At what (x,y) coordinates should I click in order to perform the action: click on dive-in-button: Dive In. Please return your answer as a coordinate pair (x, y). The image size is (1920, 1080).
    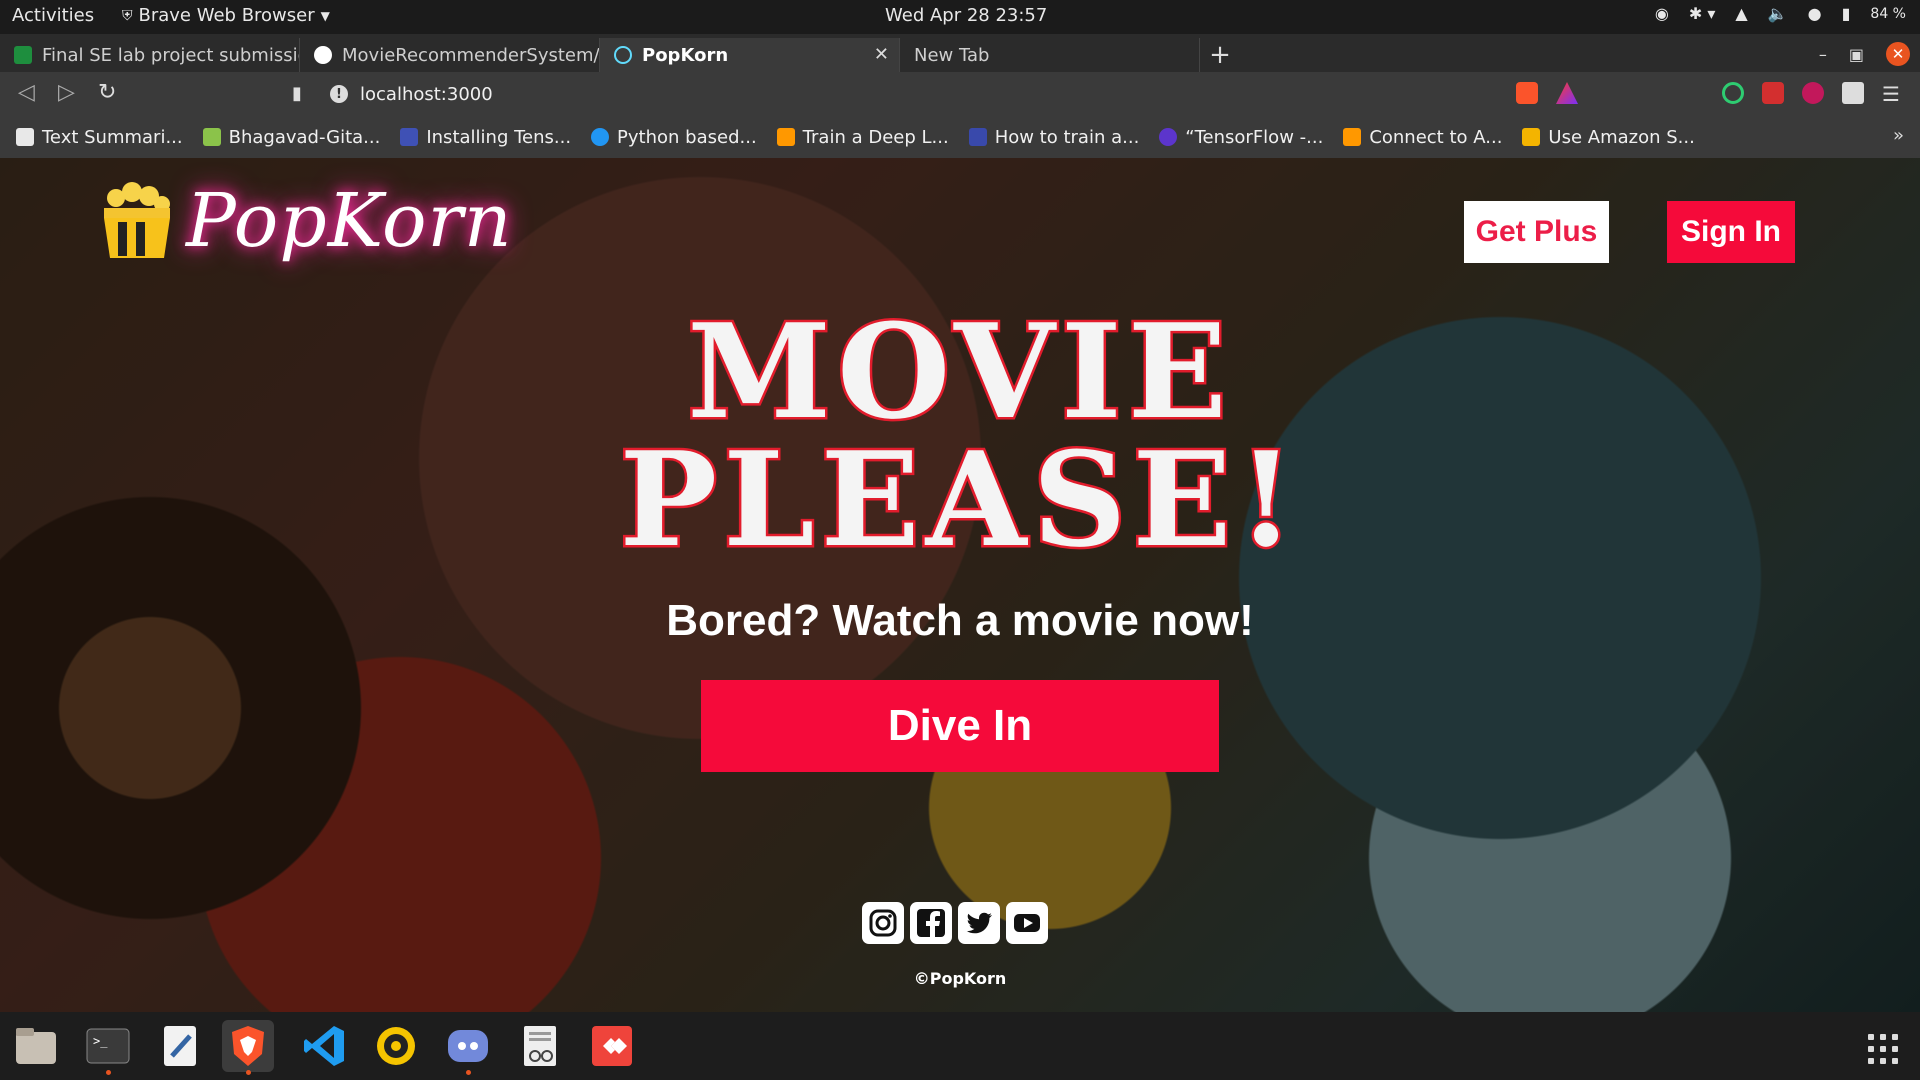
    Looking at the image, I should click on (960, 726).